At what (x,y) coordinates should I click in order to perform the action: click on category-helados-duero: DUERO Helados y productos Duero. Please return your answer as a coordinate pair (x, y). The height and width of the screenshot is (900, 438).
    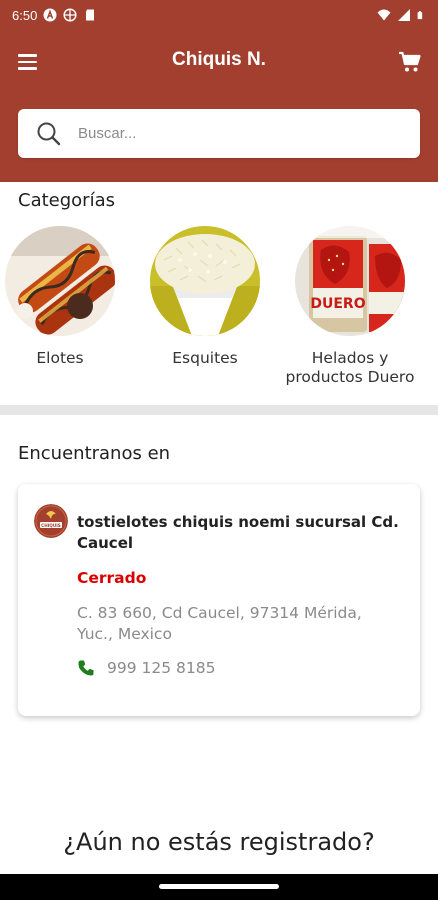
    Looking at the image, I should click on (350, 306).